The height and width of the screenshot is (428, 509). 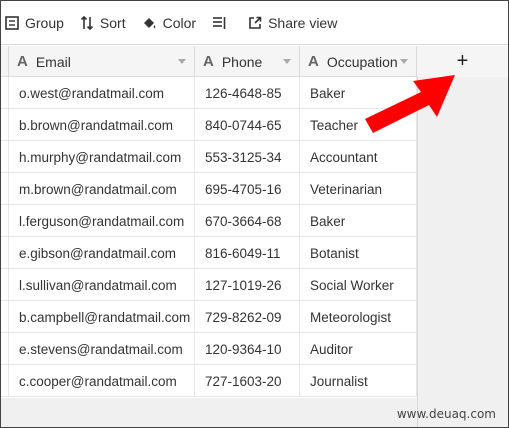 I want to click on phone-cell: 553-3125-34, so click(x=247, y=157).